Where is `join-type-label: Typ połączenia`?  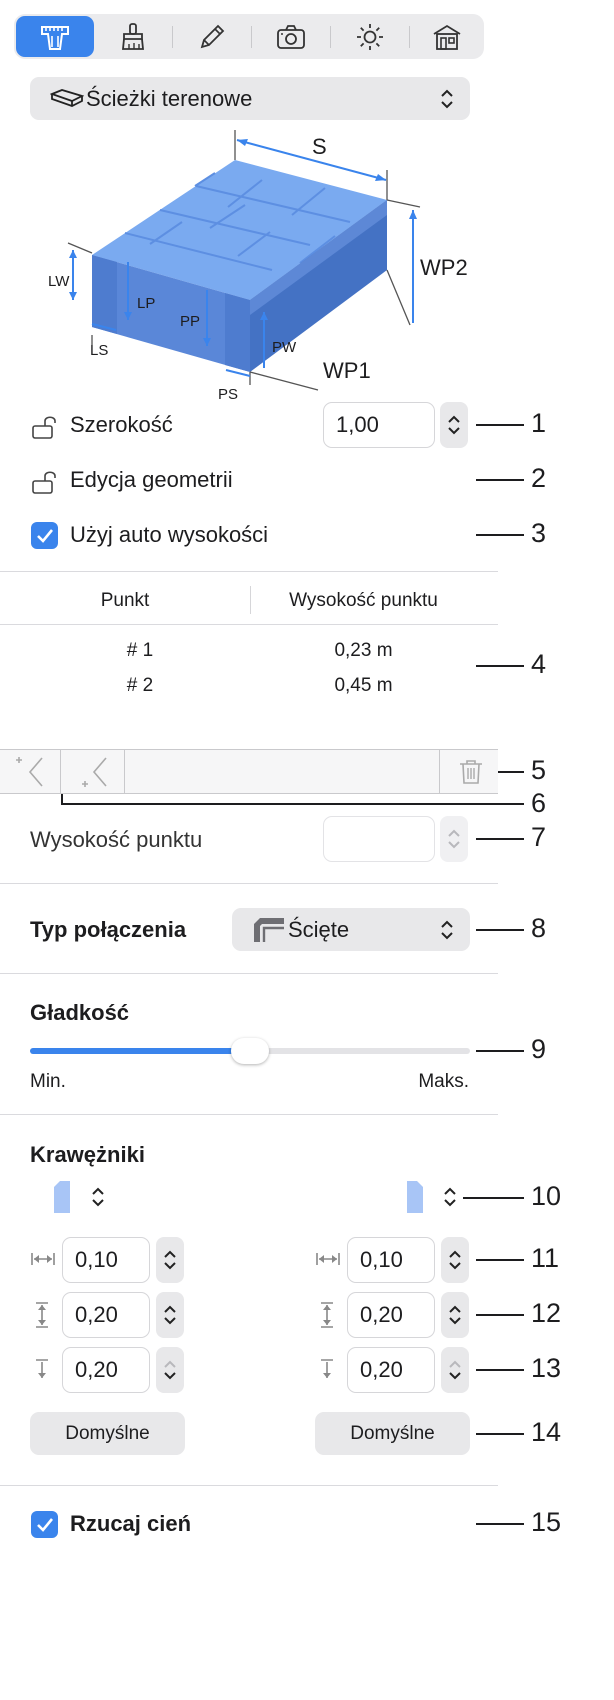
join-type-label: Typ połączenia is located at coordinates (108, 929).